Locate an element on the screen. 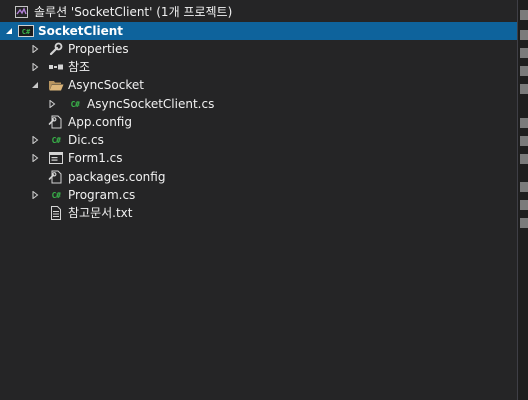  folder-open-icon is located at coordinates (56, 85).